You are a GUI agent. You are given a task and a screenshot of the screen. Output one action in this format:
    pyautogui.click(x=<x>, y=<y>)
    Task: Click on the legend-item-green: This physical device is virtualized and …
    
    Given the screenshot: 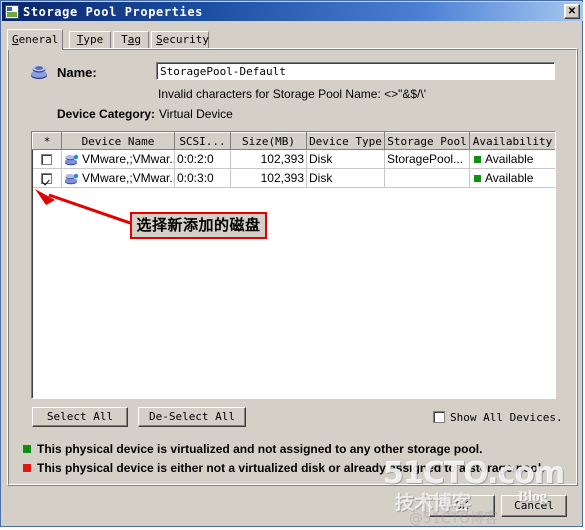 What is the action you would take?
    pyautogui.click(x=252, y=449)
    